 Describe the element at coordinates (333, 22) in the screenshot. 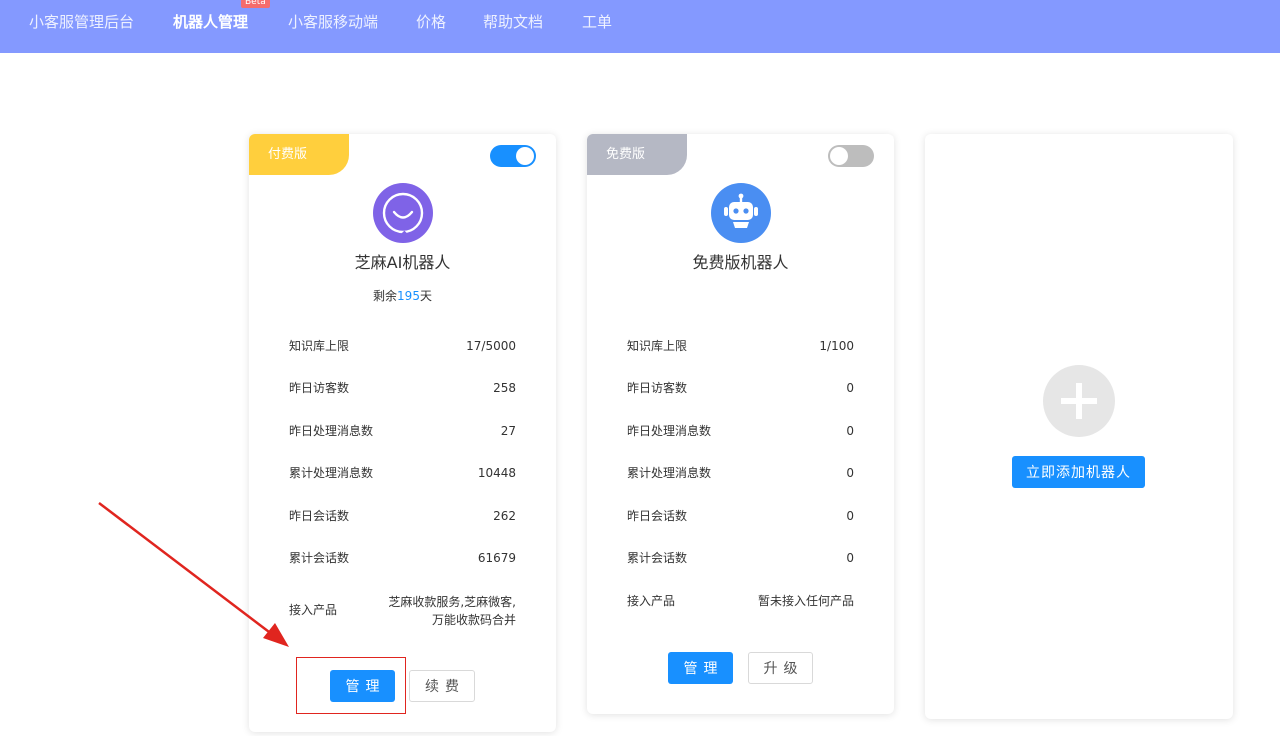

I see `nav-item-mobile: 小客服移动端` at that location.